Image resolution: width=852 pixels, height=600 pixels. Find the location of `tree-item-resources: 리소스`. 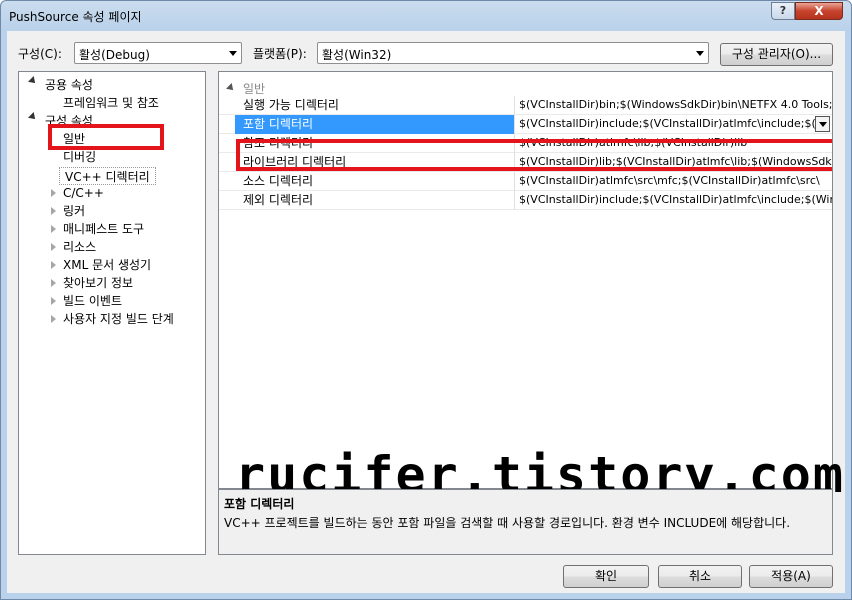

tree-item-resources: 리소스 is located at coordinates (79, 247).